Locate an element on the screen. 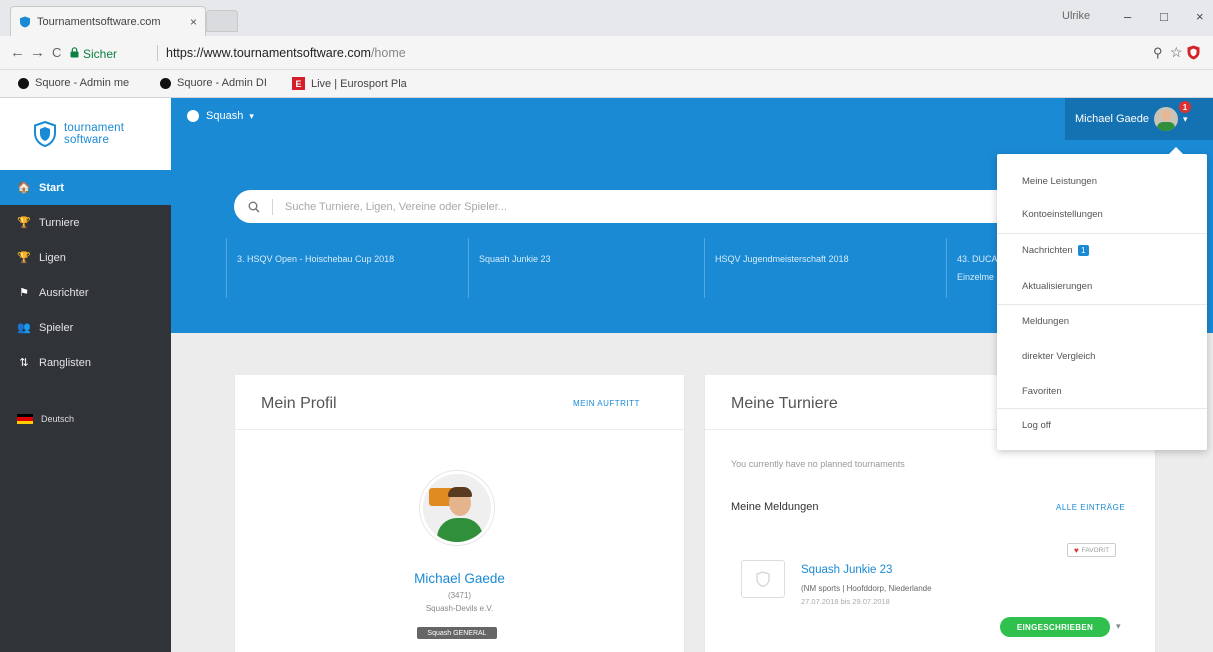 The width and height of the screenshot is (1213, 652). url-host: https://www.tournamentsoftware.com is located at coordinates (268, 53).